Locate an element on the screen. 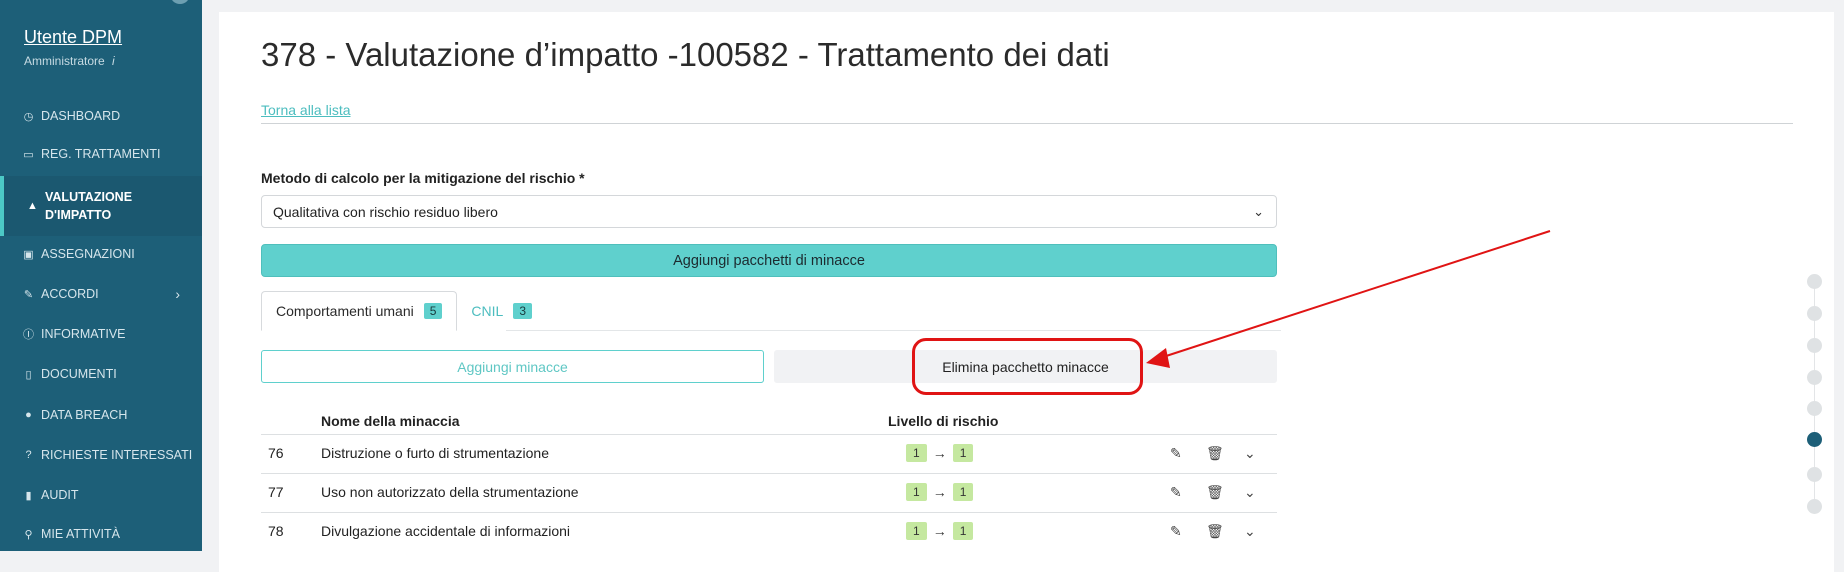 The height and width of the screenshot is (572, 1844). add-threat-packs-button: Aggiungi pacchetti di minacce is located at coordinates (769, 260).